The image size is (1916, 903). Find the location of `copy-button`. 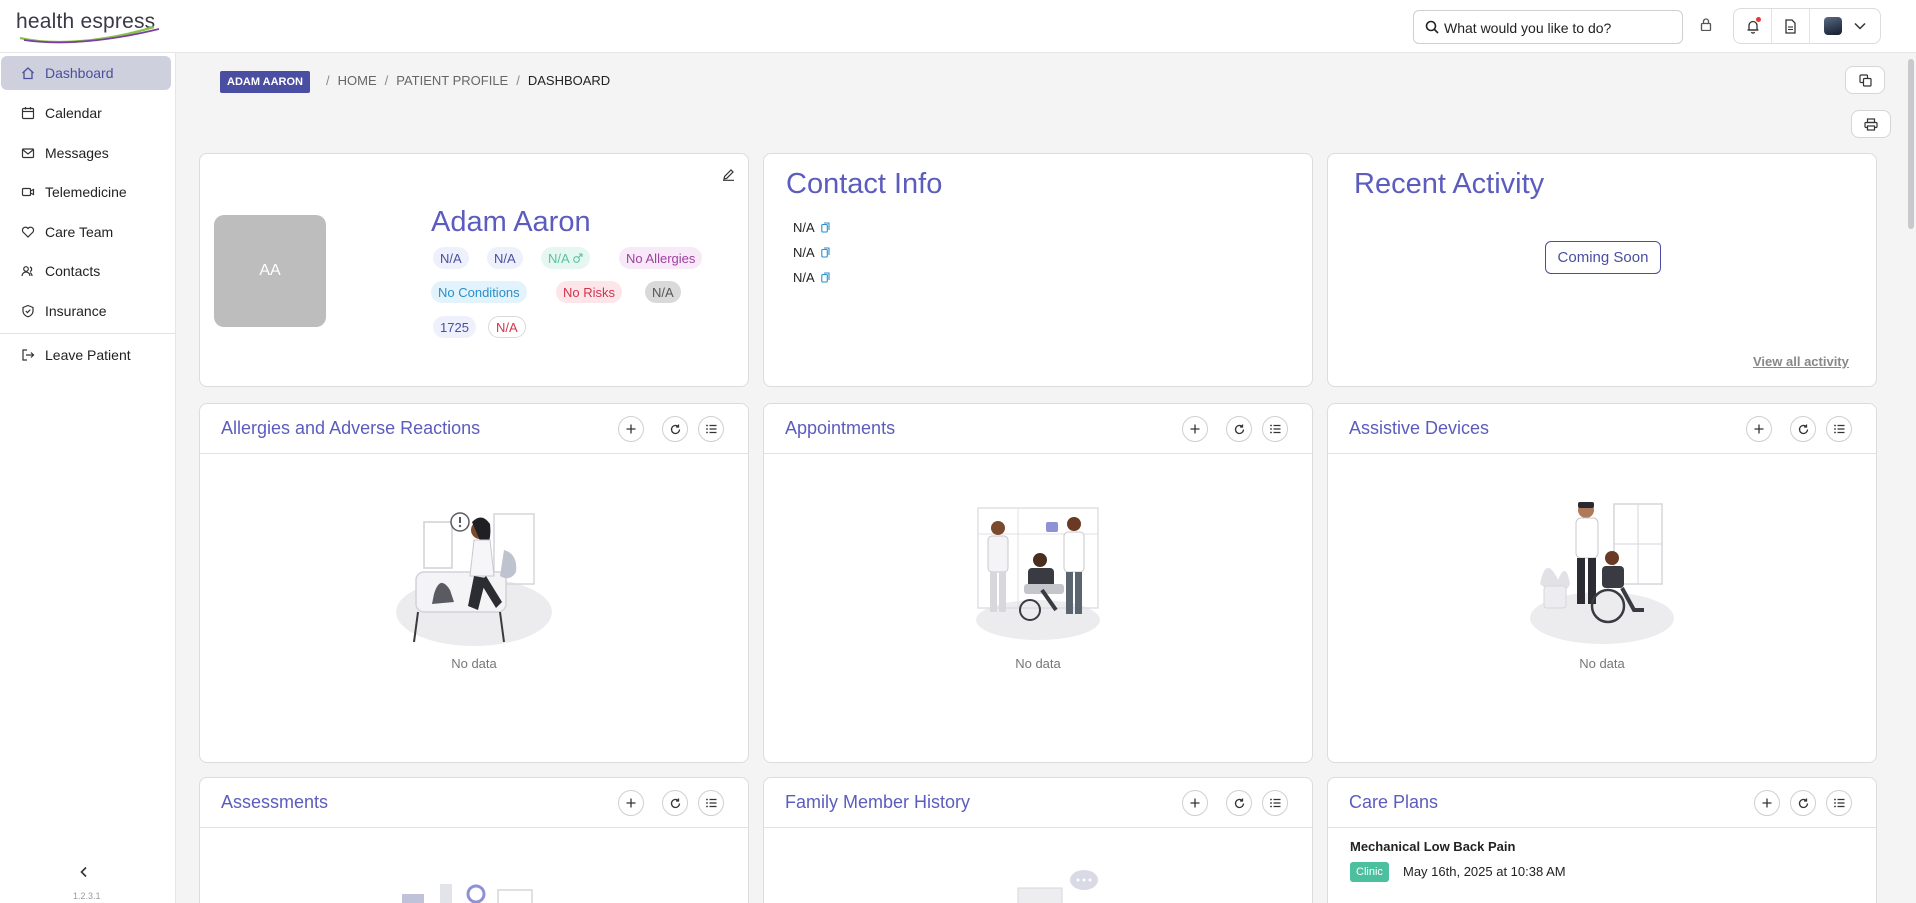

copy-button is located at coordinates (1865, 80).